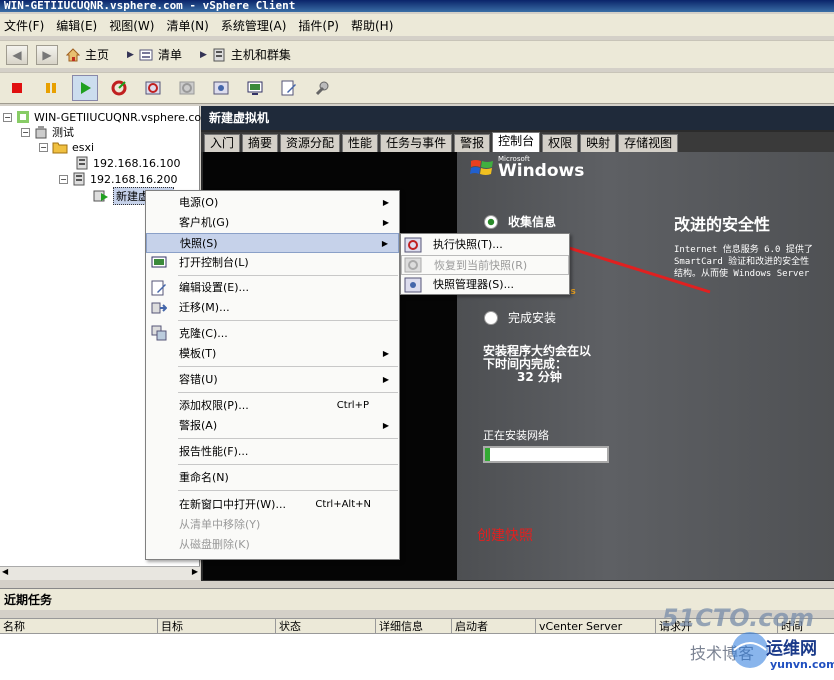 This screenshot has height=680, width=834. Describe the element at coordinates (485, 265) in the screenshot. I see `submenu-revert-snapshot: 恢复到当前快照(R)` at that location.